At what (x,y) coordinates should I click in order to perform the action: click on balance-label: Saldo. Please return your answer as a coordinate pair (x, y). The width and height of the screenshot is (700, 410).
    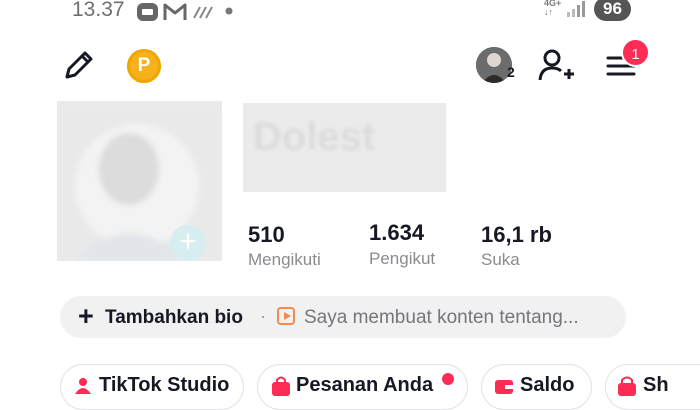
    Looking at the image, I should click on (547, 385).